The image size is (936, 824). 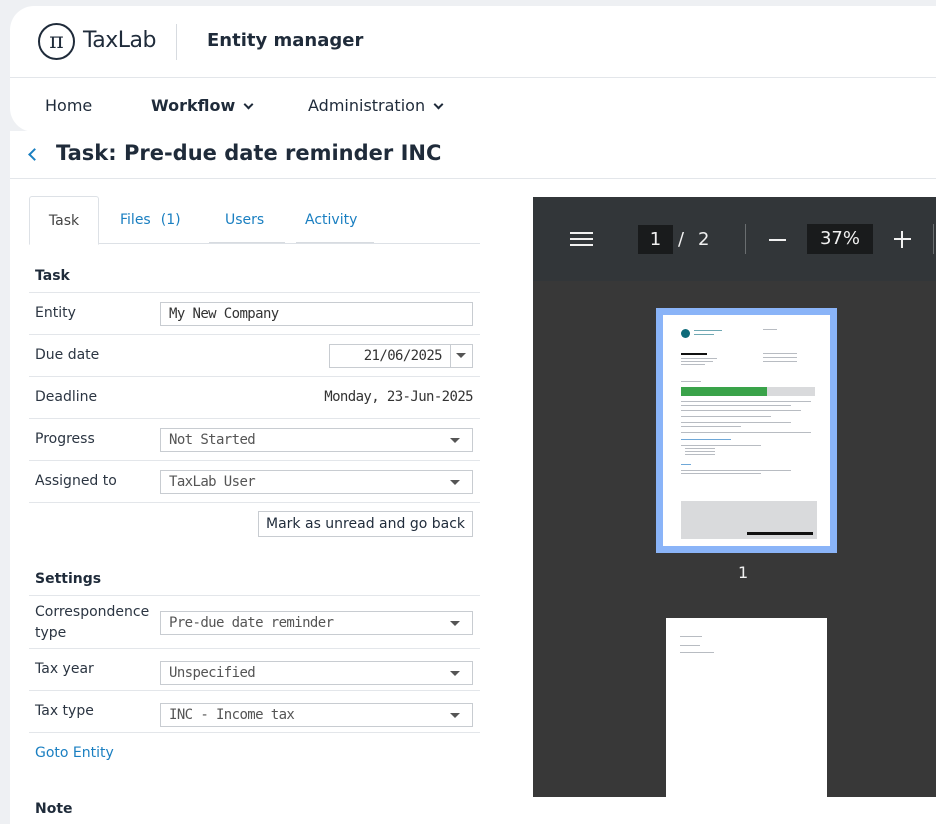 I want to click on page-thumbnail-image, so click(x=746, y=430).